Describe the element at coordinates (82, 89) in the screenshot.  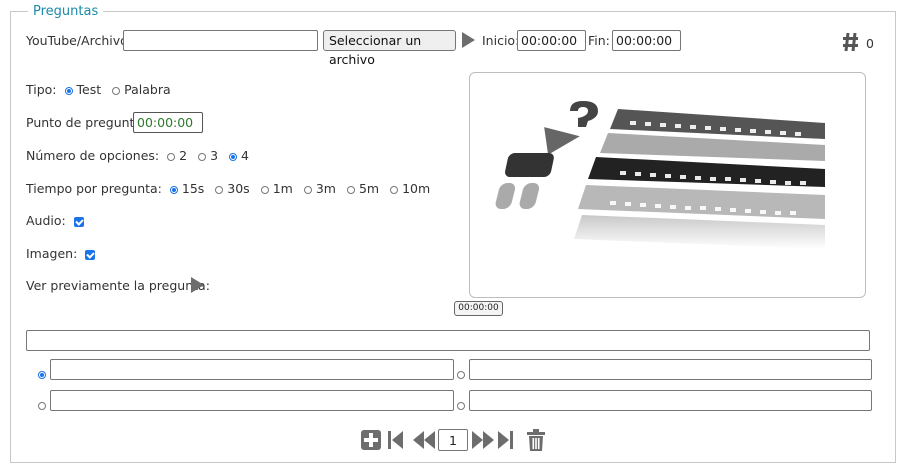
I see `type-option-test: Test` at that location.